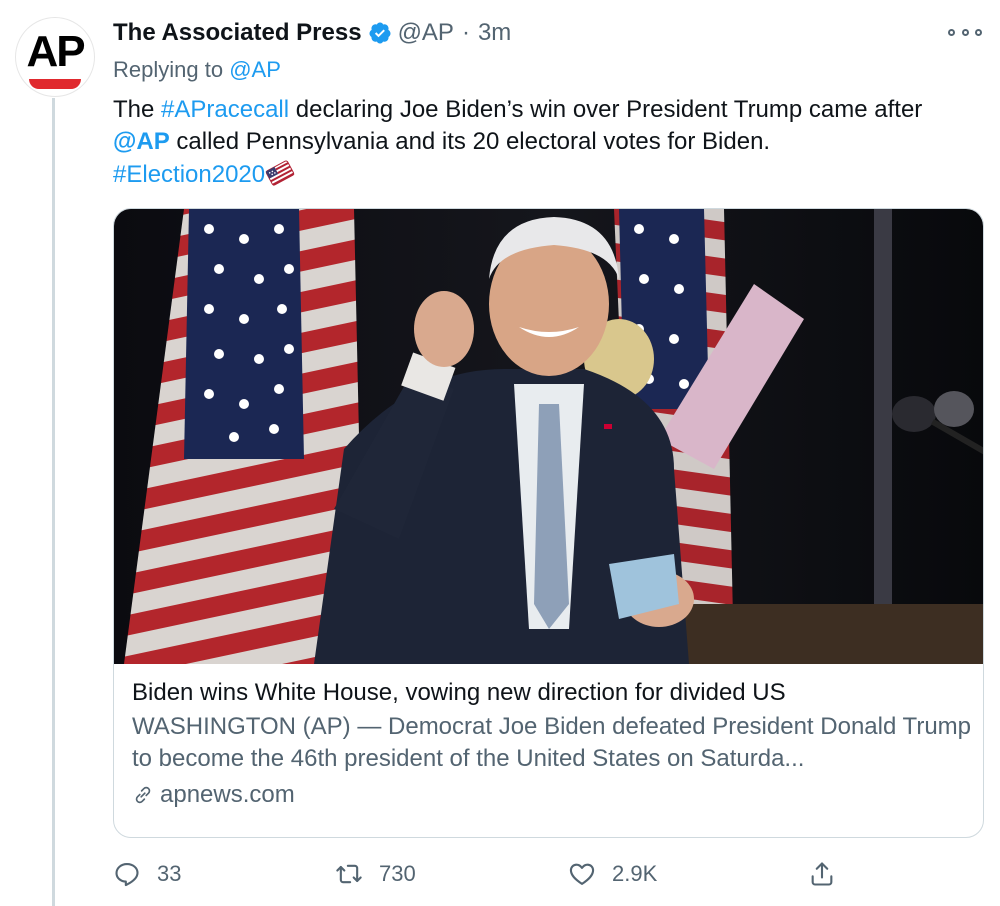 The width and height of the screenshot is (1000, 906). I want to click on tweet-header: The Associated Press @AP · 3m, so click(312, 33).